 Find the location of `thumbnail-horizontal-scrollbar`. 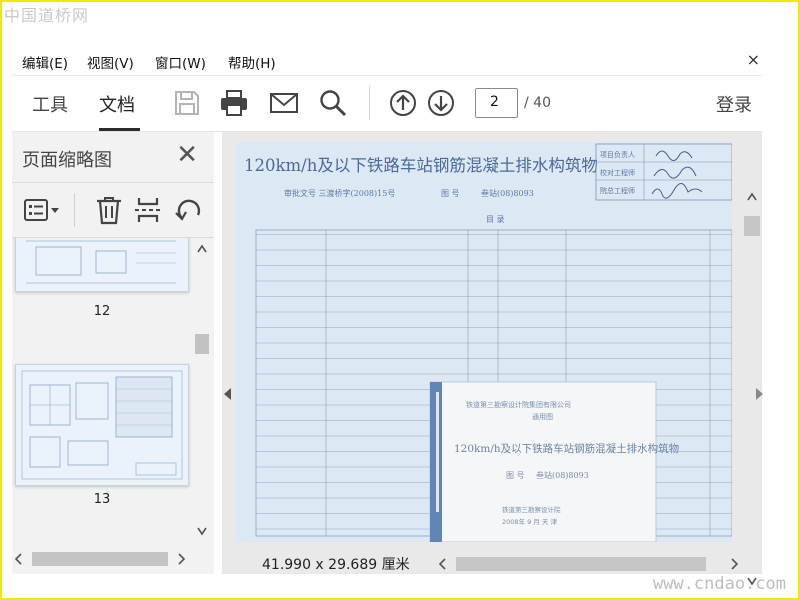

thumbnail-horizontal-scrollbar is located at coordinates (102, 559).